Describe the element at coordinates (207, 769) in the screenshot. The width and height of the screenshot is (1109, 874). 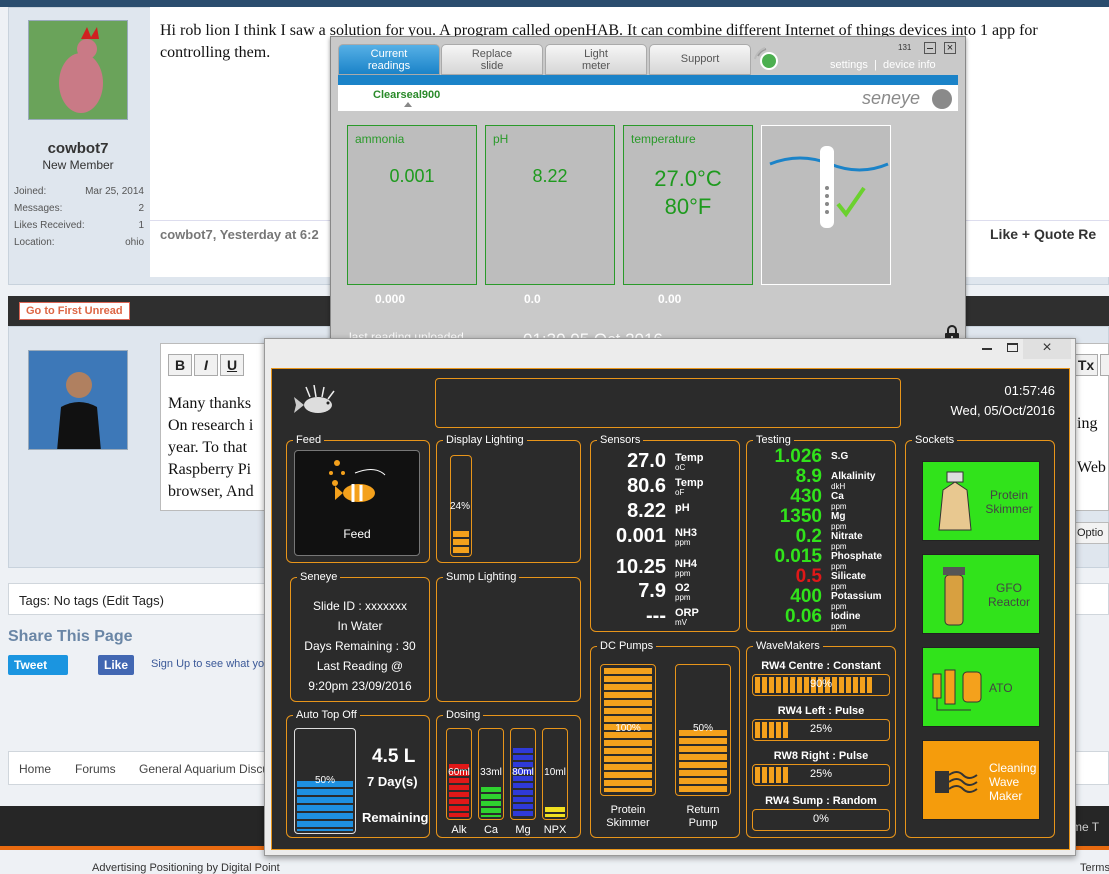
I see `breadcrumb-general: General Aquarium Discus` at that location.